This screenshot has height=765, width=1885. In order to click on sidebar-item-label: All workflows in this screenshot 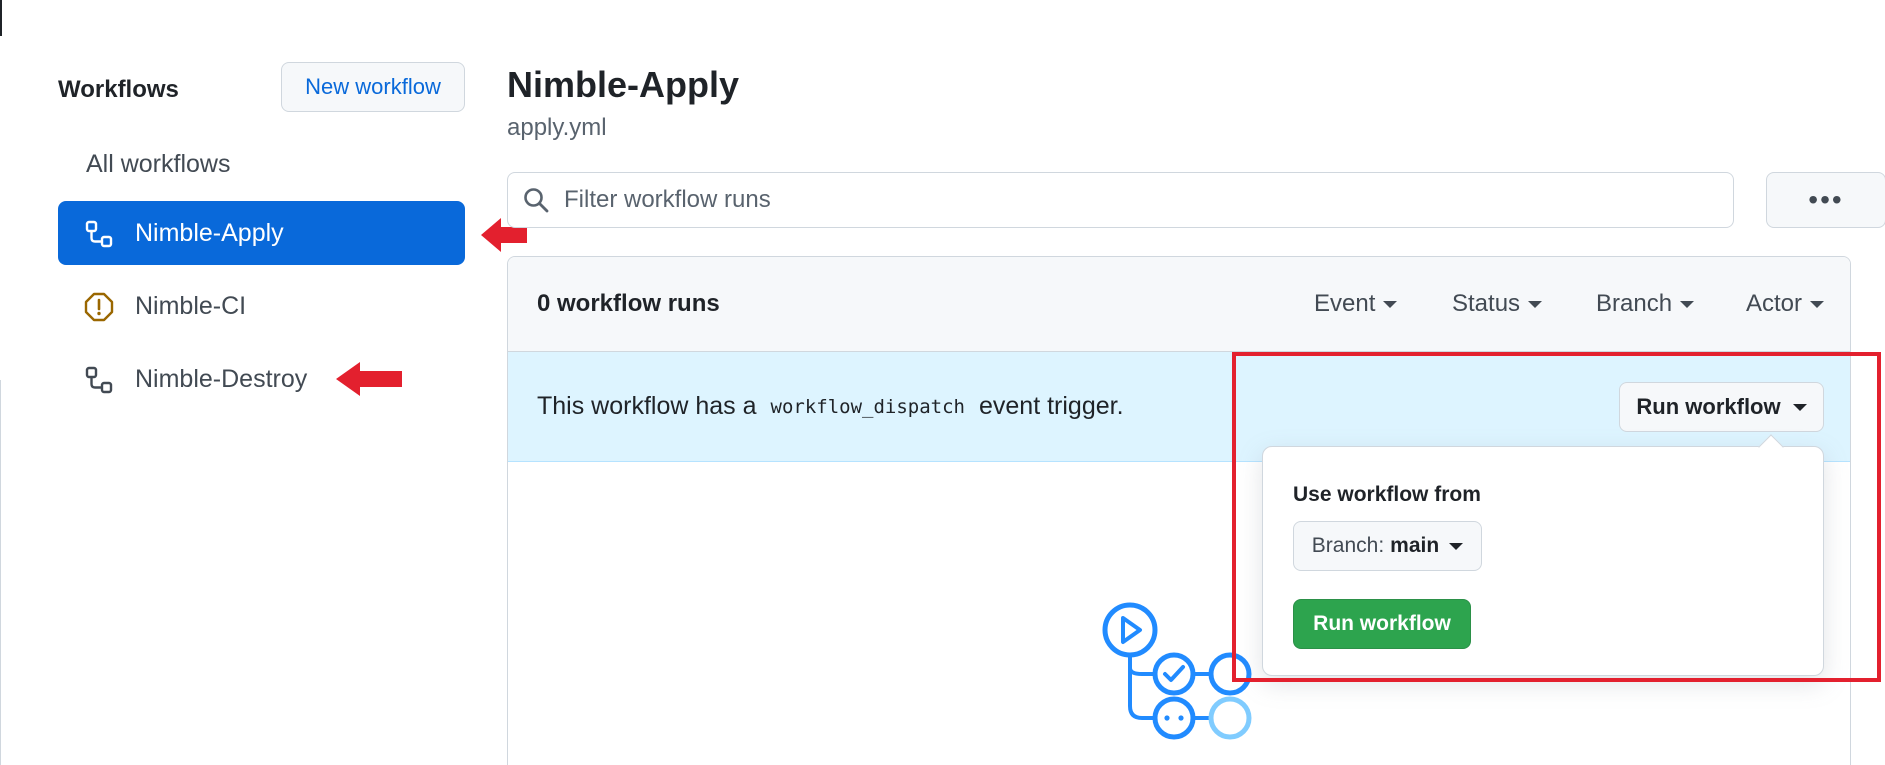, I will do `click(158, 163)`.